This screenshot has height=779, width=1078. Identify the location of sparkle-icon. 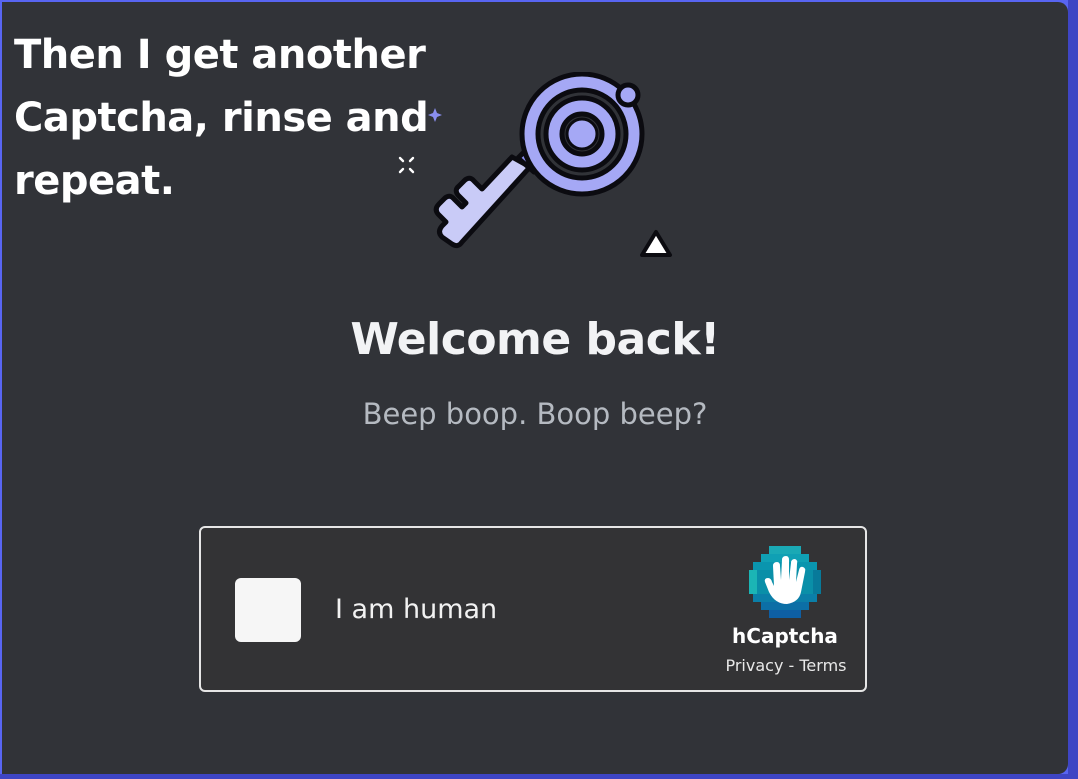
(435, 115).